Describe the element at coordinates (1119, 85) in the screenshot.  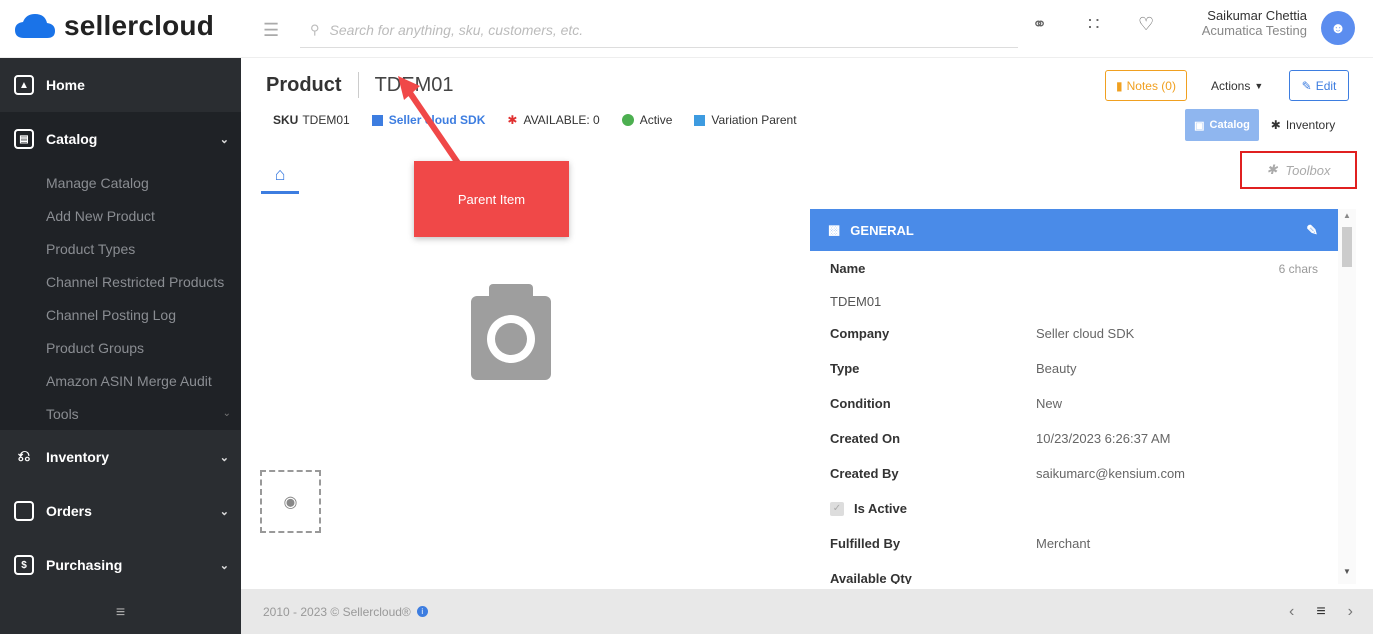
I see `note-icon: ▮` at that location.